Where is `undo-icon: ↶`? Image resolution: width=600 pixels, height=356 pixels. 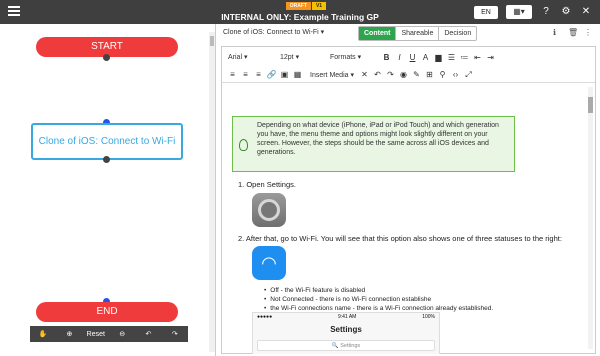 undo-icon: ↶ is located at coordinates (148, 334).